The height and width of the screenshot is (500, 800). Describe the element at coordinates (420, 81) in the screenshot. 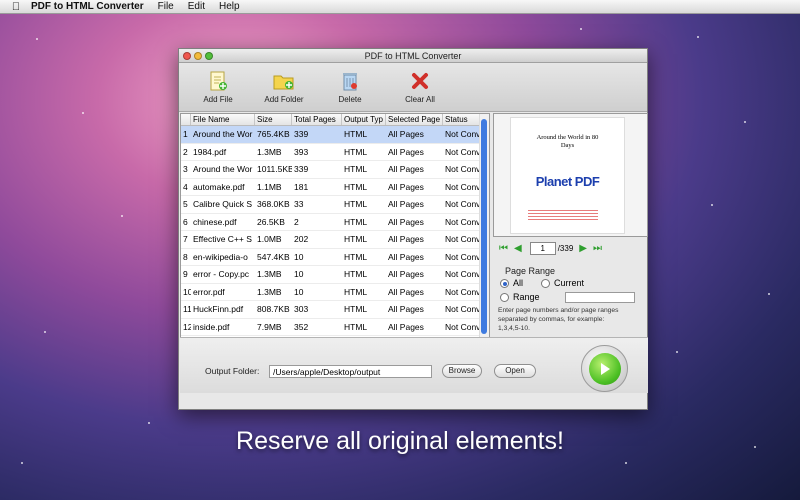

I see `clear-icon` at that location.